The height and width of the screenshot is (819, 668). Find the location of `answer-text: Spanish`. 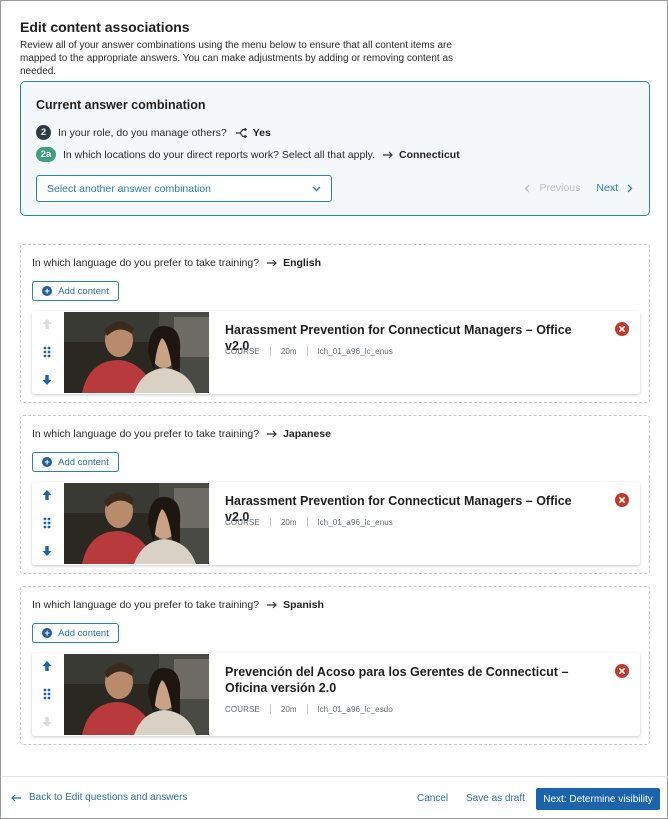

answer-text: Spanish is located at coordinates (303, 605).